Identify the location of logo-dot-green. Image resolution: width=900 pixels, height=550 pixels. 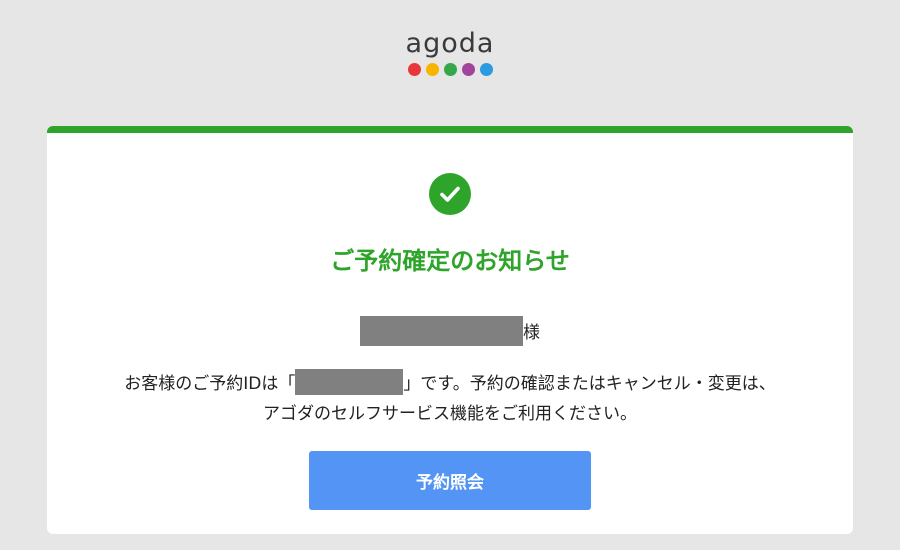
(450, 69).